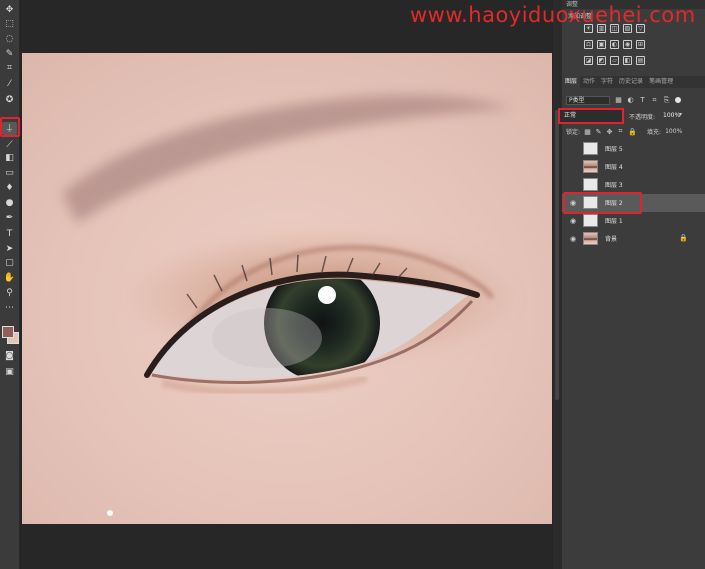  I want to click on adjustment-icon: ◩, so click(601, 60).